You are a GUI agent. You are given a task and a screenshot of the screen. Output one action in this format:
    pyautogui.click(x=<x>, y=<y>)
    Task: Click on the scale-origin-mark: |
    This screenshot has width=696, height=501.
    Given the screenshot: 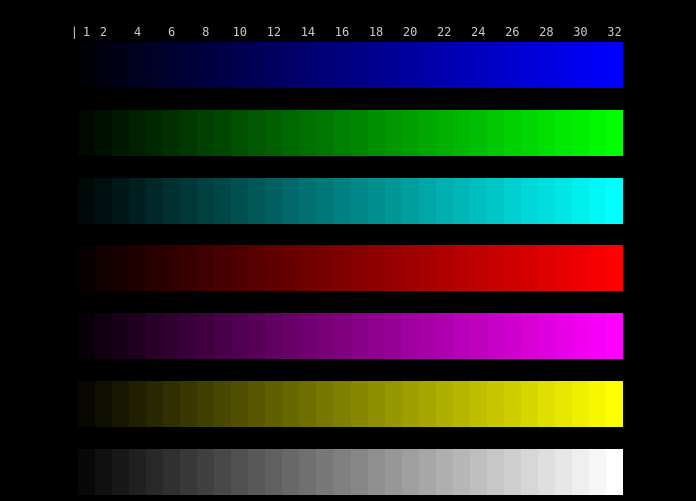 What is the action you would take?
    pyautogui.click(x=74, y=32)
    